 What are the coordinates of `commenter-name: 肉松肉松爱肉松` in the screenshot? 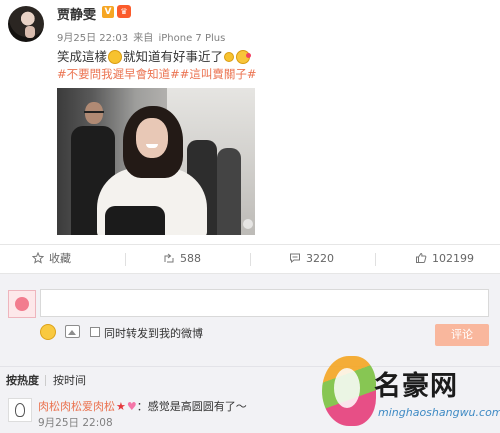 It's located at (76, 406).